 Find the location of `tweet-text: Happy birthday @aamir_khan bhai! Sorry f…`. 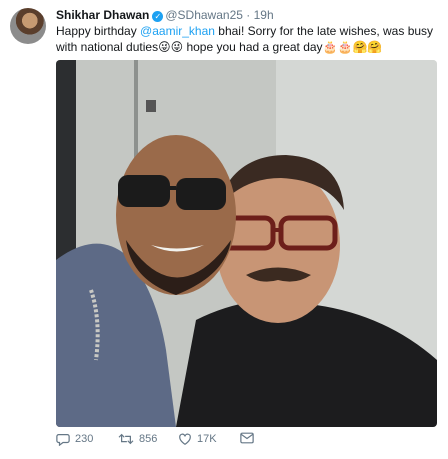

tweet-text: Happy birthday @aamir_khan bhai! Sorry f… is located at coordinates (246, 39).